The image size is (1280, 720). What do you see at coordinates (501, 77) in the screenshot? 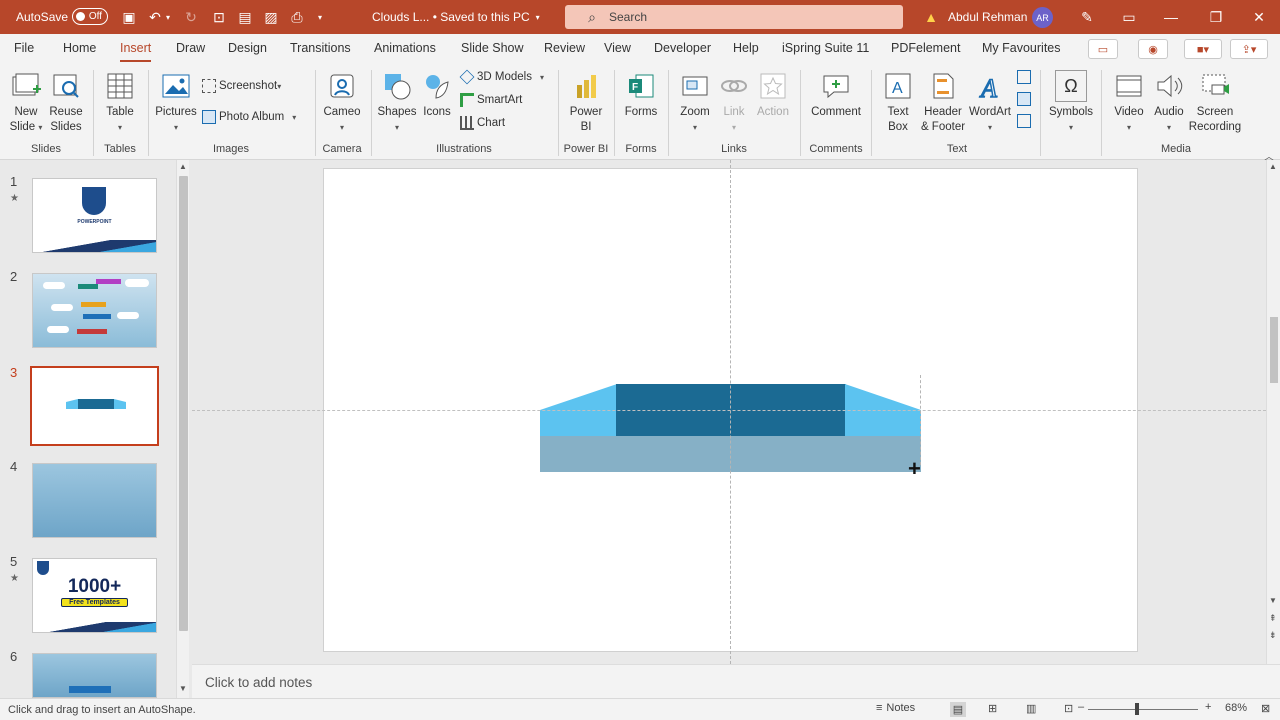
I see `3d-models-button: 3D Models ▾` at bounding box center [501, 77].